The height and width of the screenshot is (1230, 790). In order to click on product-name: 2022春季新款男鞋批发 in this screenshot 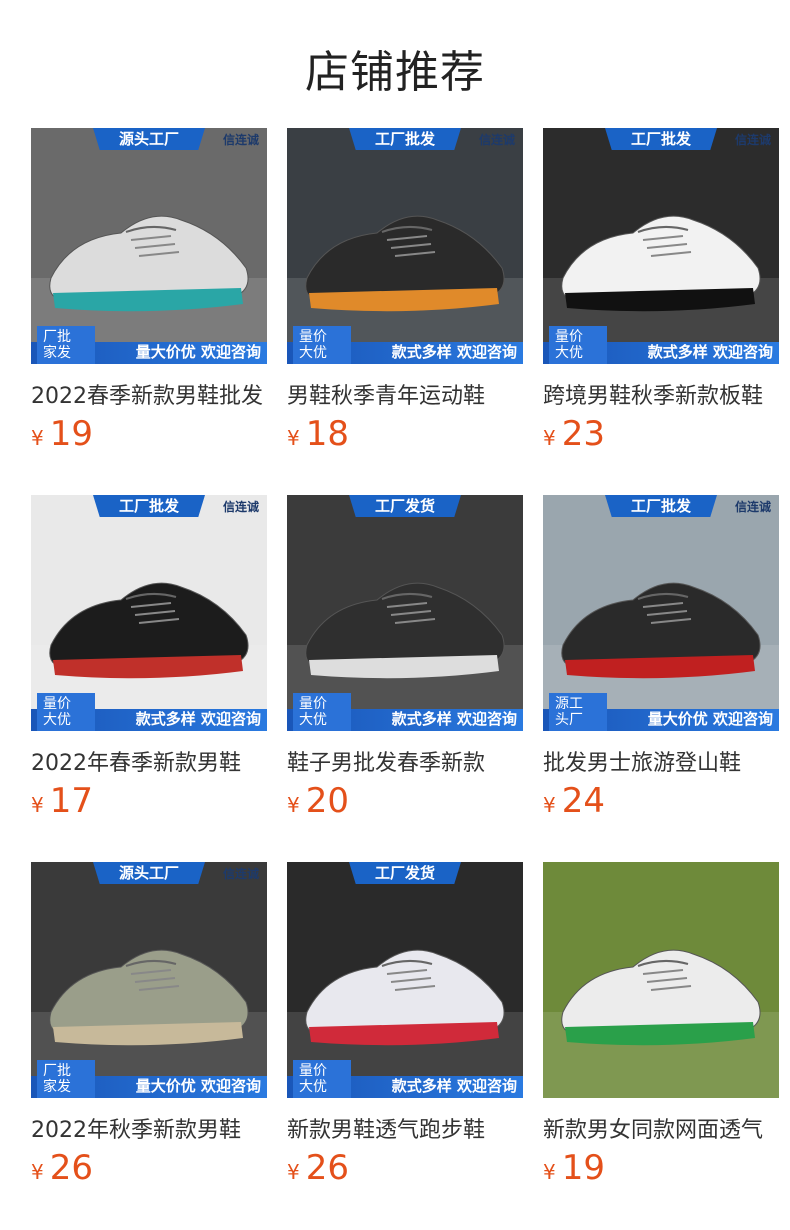, I will do `click(149, 393)`.